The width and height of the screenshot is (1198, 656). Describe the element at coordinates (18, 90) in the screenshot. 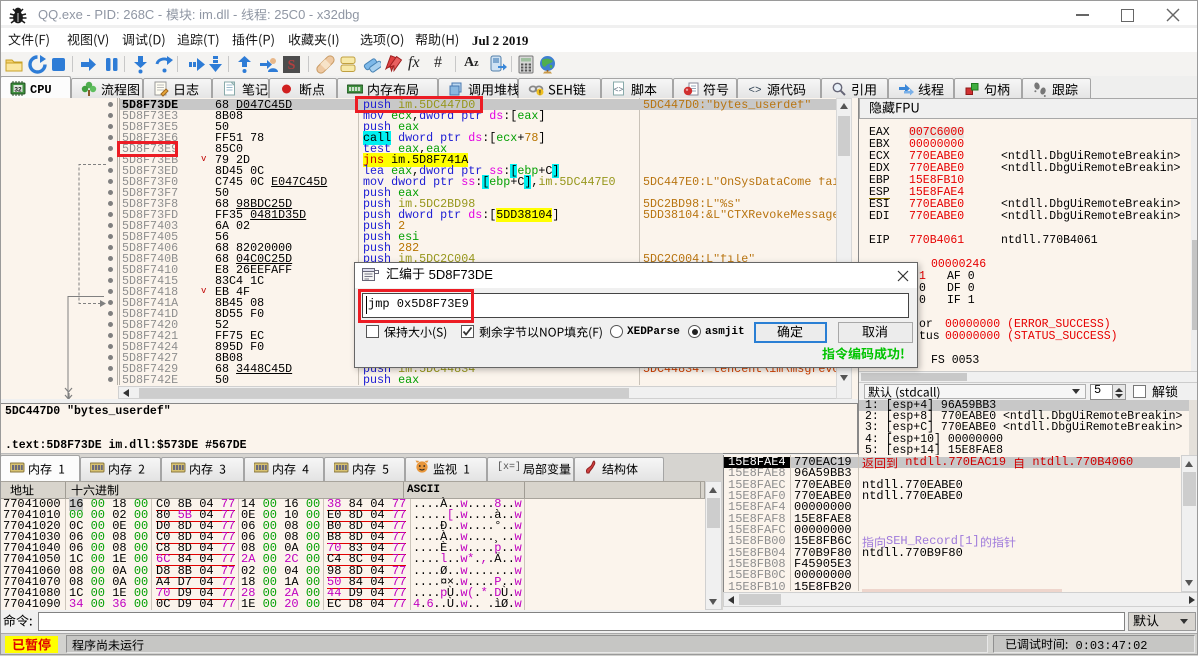

I see `svg-text: 32` at that location.